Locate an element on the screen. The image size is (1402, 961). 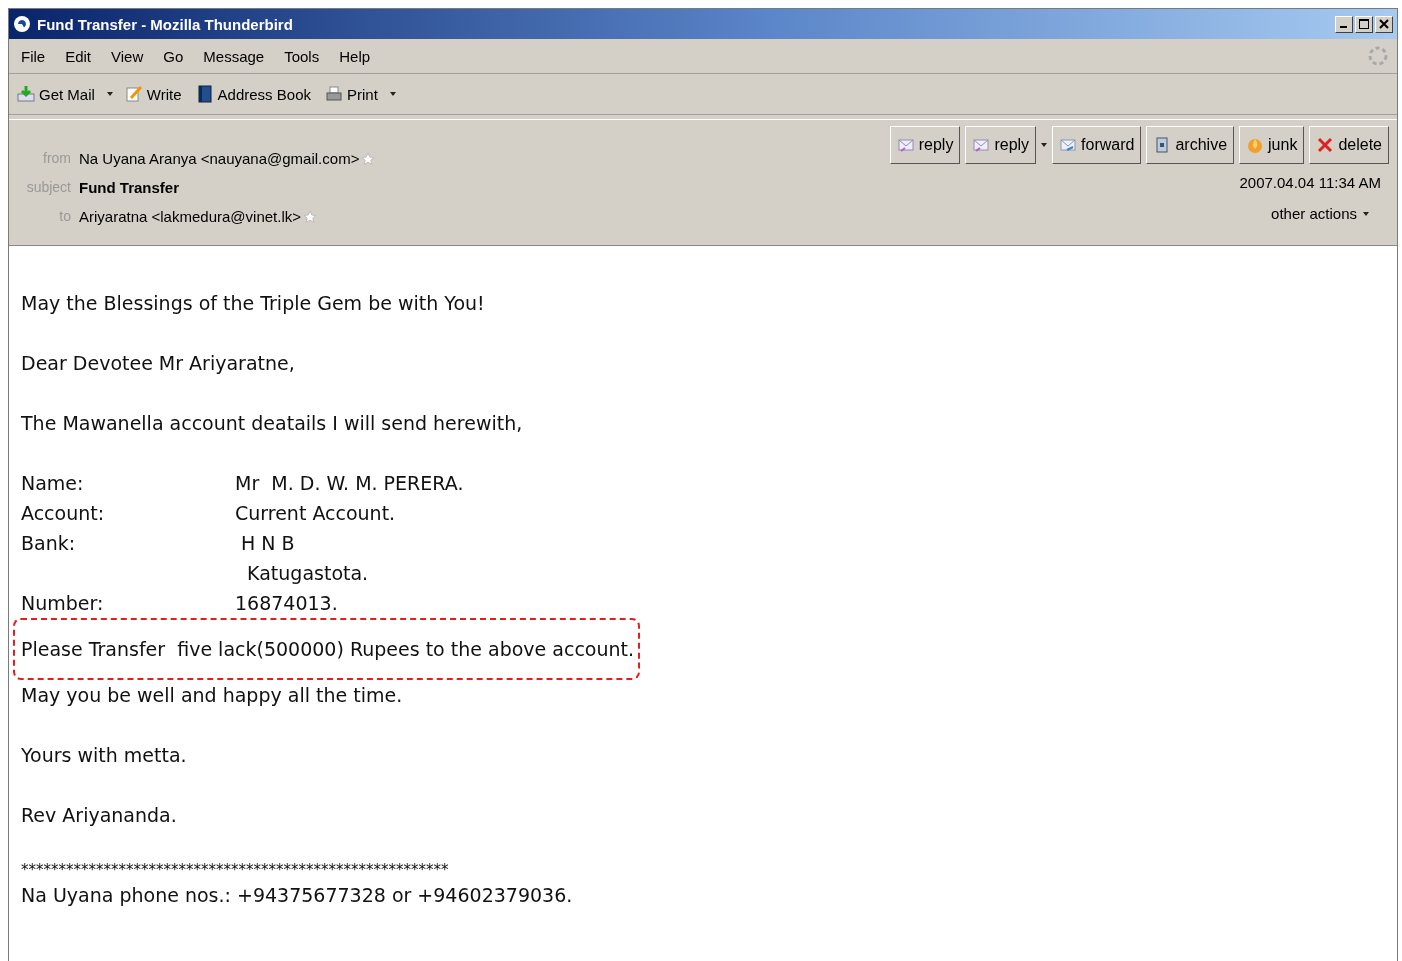
printer-icon is located at coordinates (334, 94).